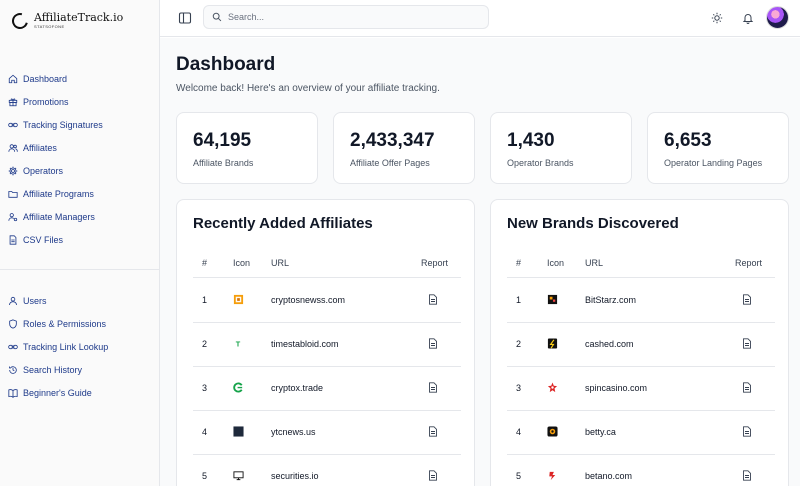 This screenshot has height=486, width=800. What do you see at coordinates (66, 346) in the screenshot?
I see `sidebar-item-label: Tracking Link Lookup` at bounding box center [66, 346].